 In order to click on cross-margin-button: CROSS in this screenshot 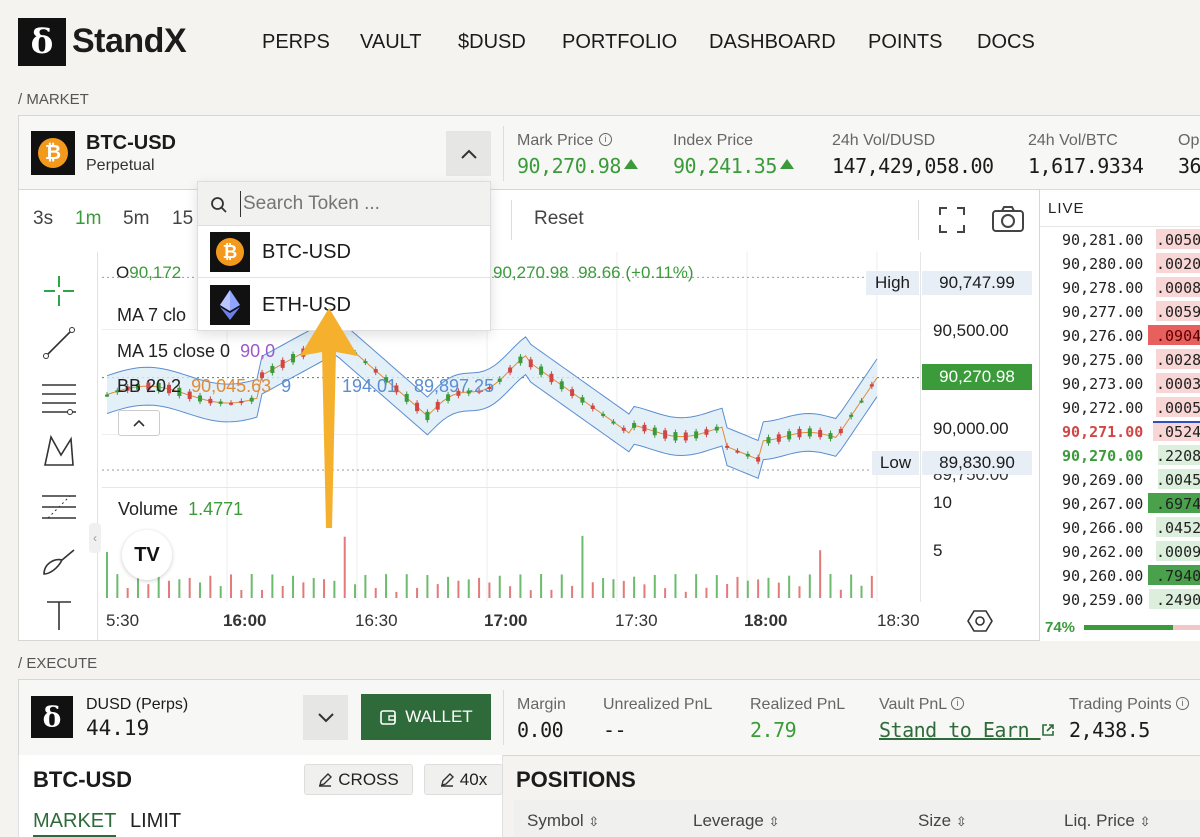, I will do `click(358, 779)`.